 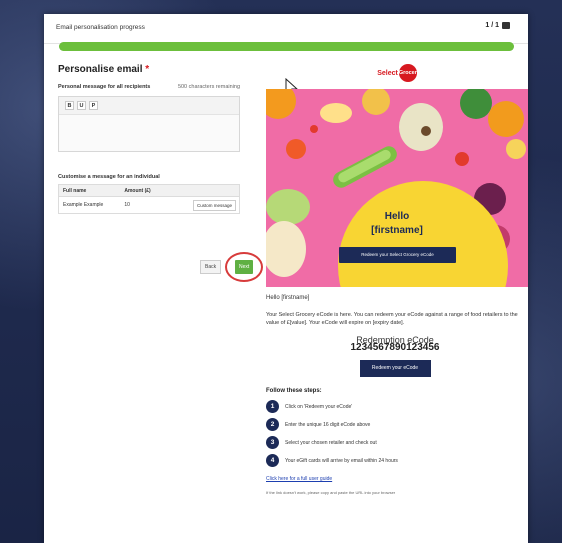 I want to click on form-heading: Personalise email *, so click(x=149, y=69).